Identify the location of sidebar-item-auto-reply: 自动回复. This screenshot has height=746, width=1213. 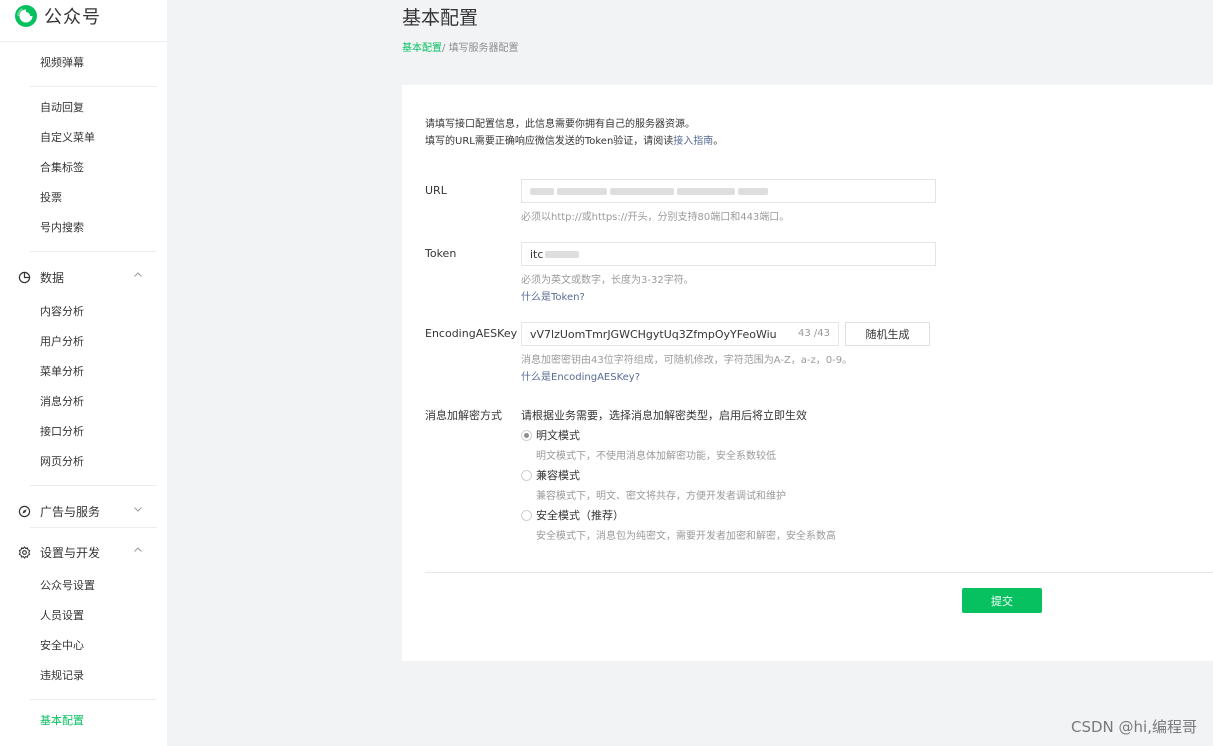
(62, 108).